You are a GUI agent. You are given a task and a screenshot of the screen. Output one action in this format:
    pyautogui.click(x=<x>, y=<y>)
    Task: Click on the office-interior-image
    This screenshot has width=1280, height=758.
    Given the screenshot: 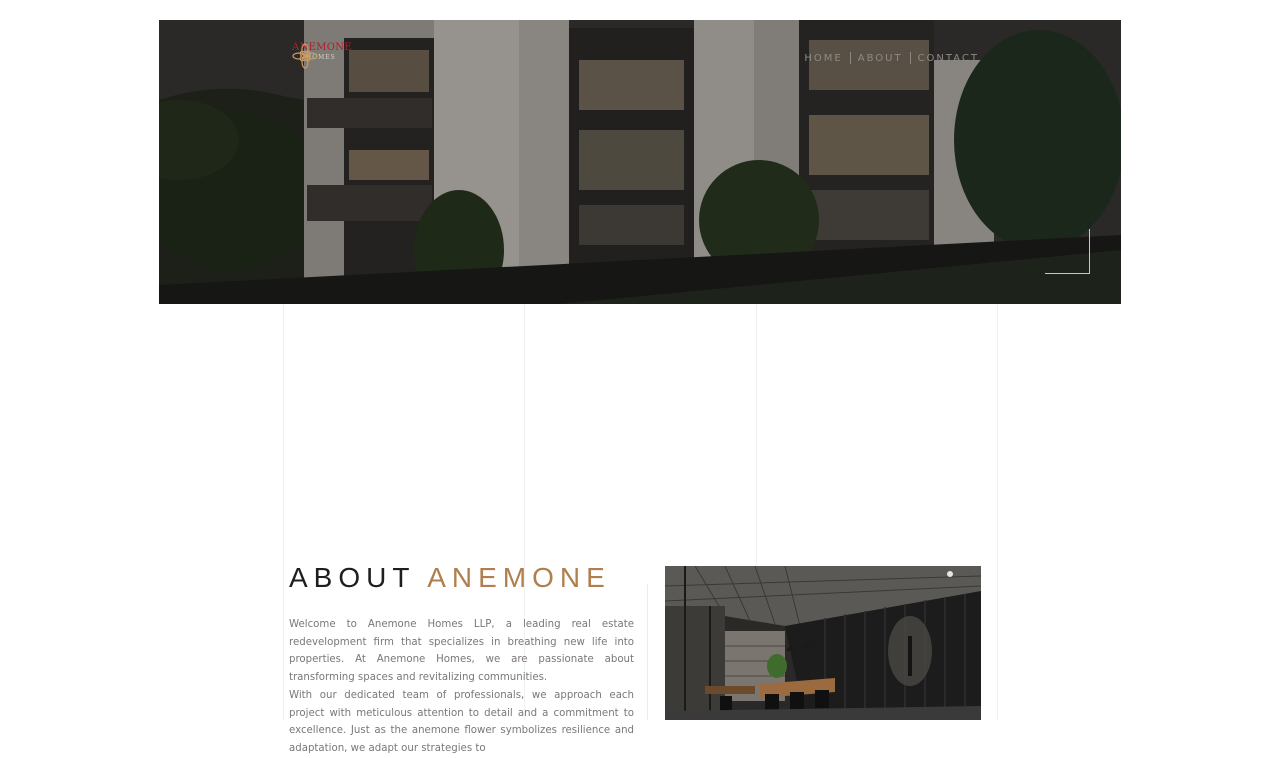 What is the action you would take?
    pyautogui.click(x=823, y=643)
    